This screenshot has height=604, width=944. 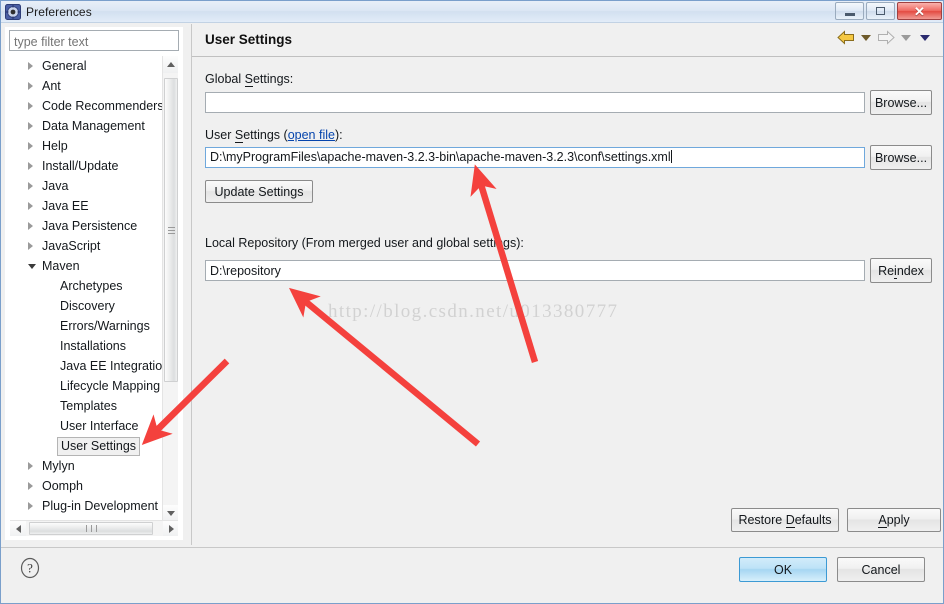 I want to click on apply-button: Apply, so click(x=894, y=520).